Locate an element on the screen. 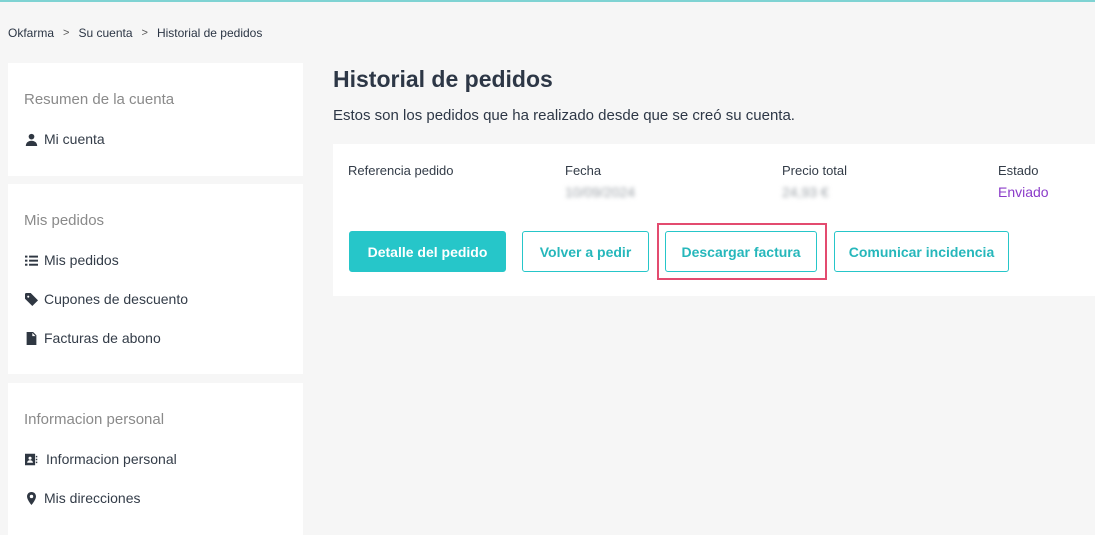 This screenshot has width=1095, height=535. sidebar-heading-account-summary: Resumen de la cuenta is located at coordinates (99, 99).